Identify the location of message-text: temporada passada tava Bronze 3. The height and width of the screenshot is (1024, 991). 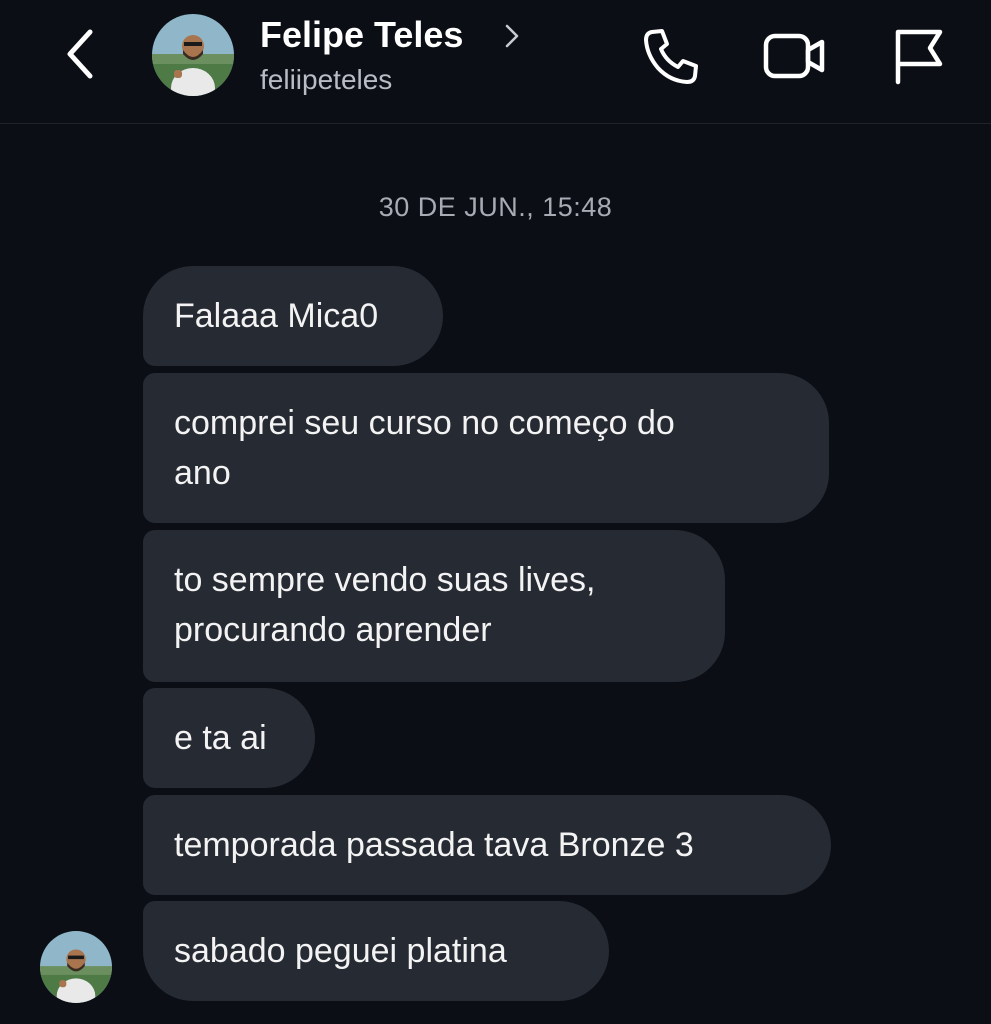
(434, 845).